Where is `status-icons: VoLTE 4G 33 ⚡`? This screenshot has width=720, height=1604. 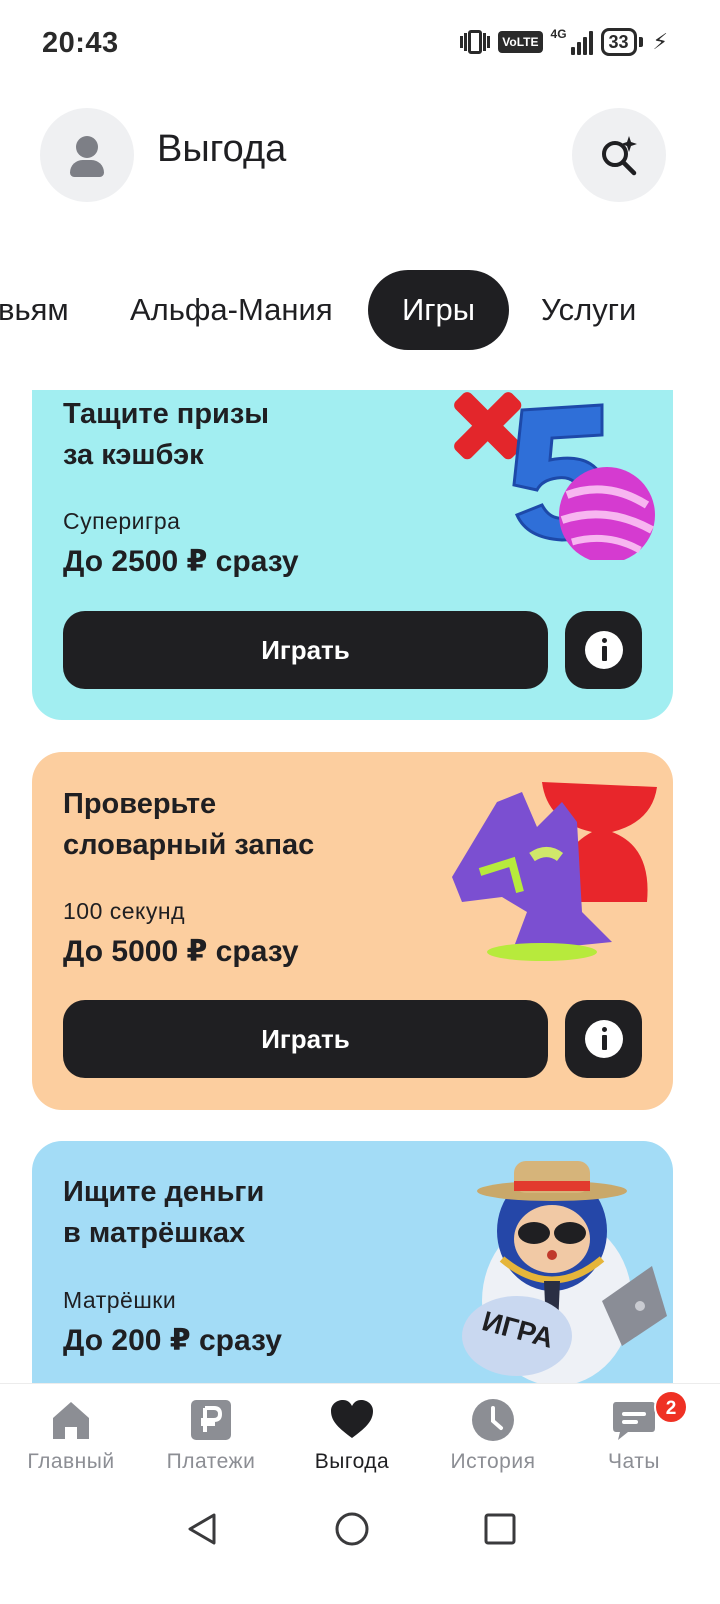
status-icons: VoLTE 4G 33 ⚡ is located at coordinates (564, 41).